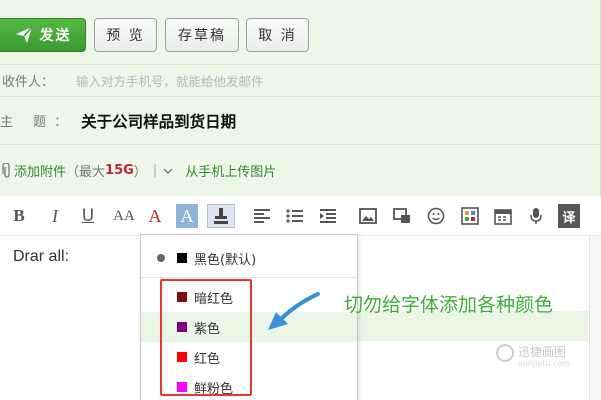 Image resolution: width=601 pixels, height=400 pixels. Describe the element at coordinates (206, 337) in the screenshot. I see `annotation-highlight-box` at that location.